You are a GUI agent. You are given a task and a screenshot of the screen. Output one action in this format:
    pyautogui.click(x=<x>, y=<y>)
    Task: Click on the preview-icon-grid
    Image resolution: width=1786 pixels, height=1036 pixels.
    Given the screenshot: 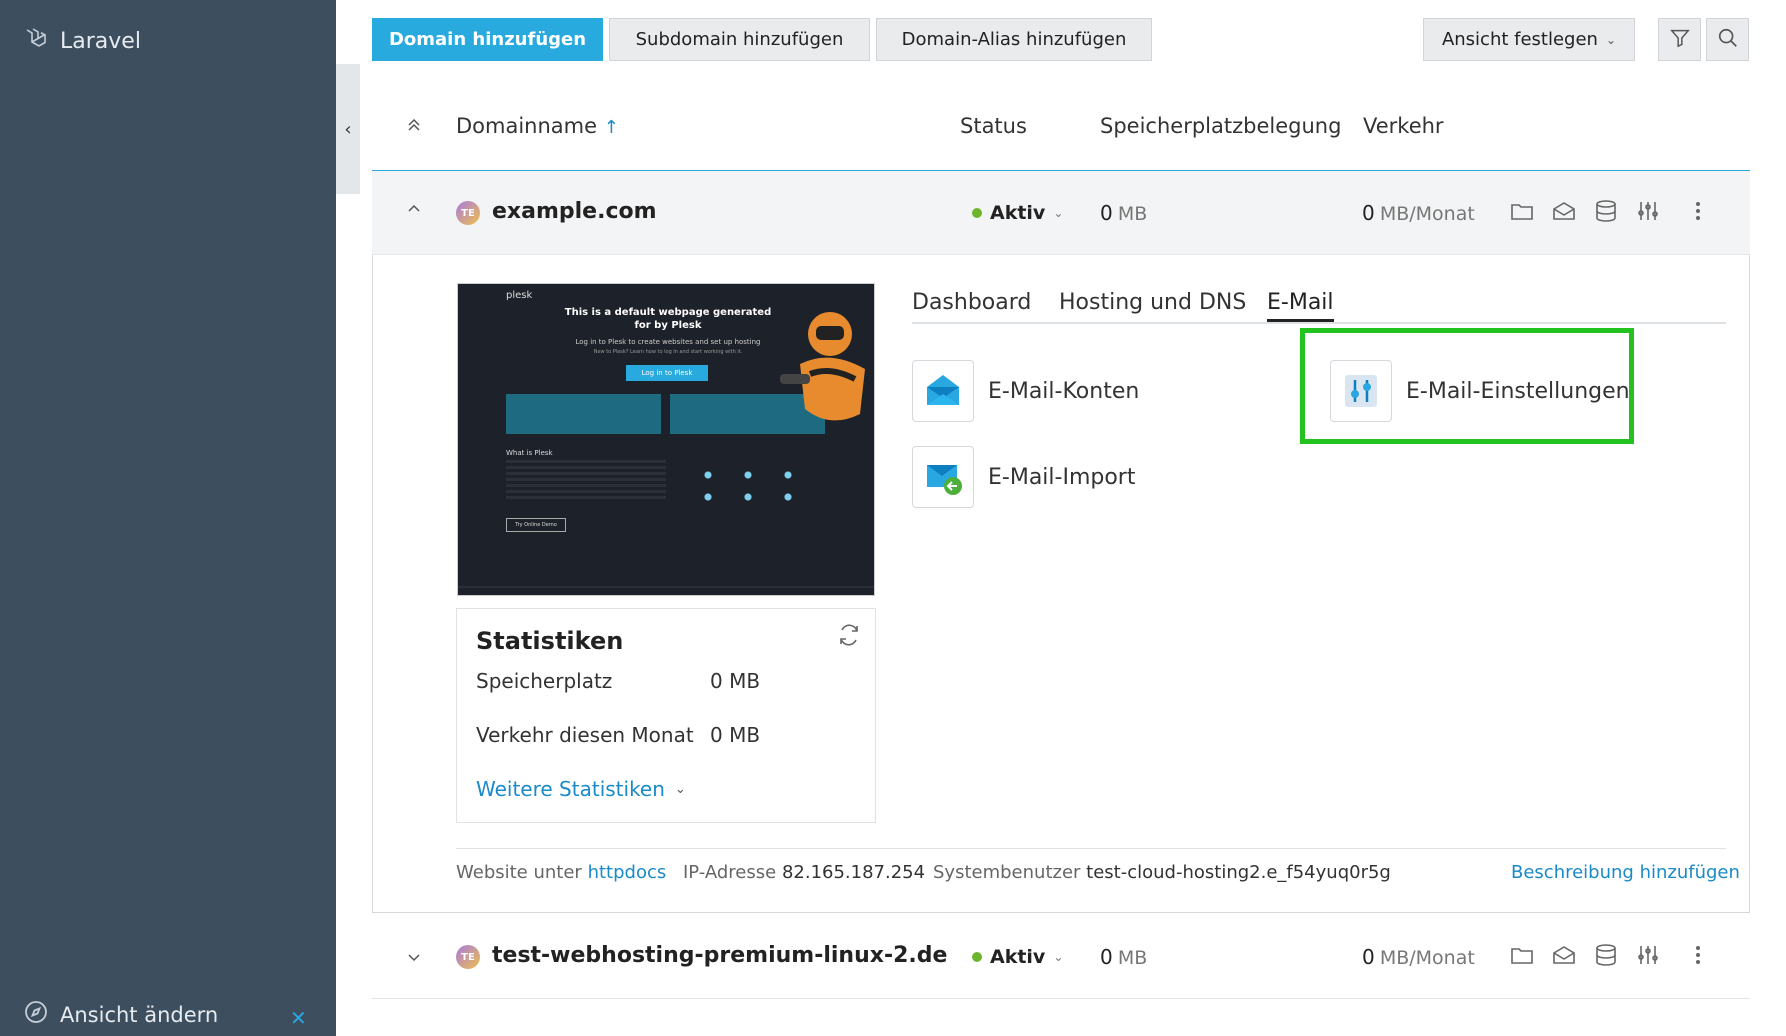 What is the action you would take?
    pyautogui.click(x=748, y=484)
    